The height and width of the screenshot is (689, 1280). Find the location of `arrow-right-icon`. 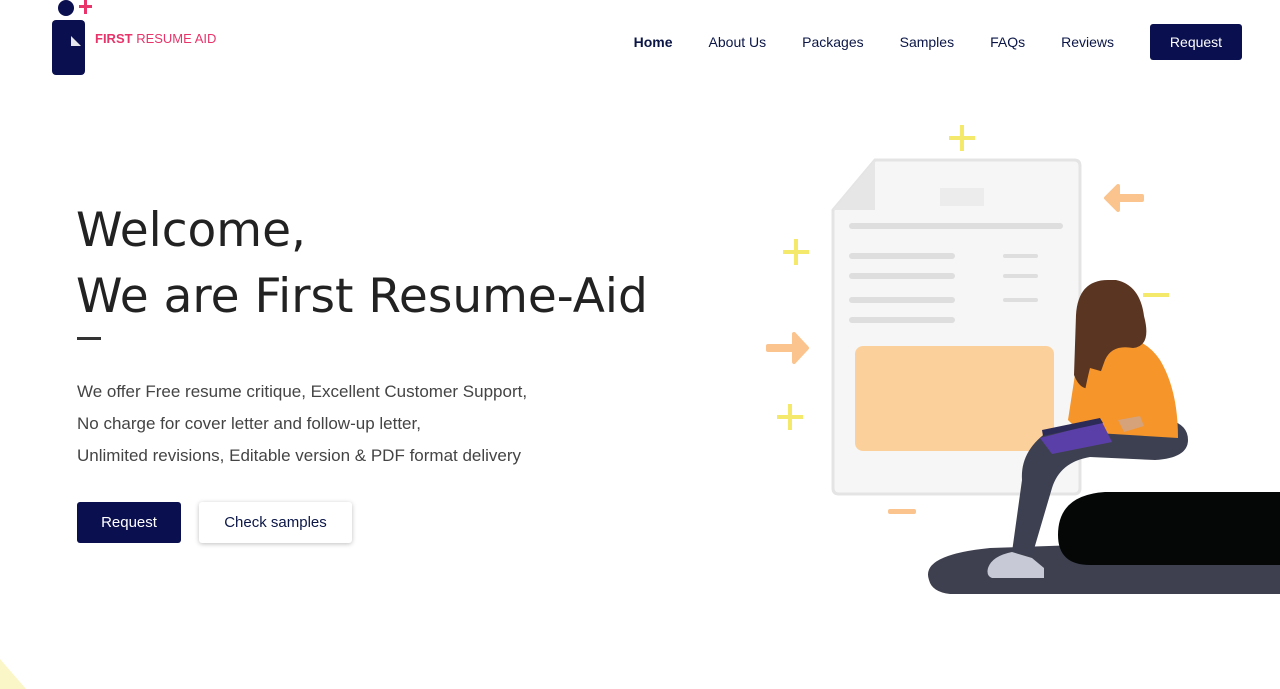

arrow-right-icon is located at coordinates (787, 348).